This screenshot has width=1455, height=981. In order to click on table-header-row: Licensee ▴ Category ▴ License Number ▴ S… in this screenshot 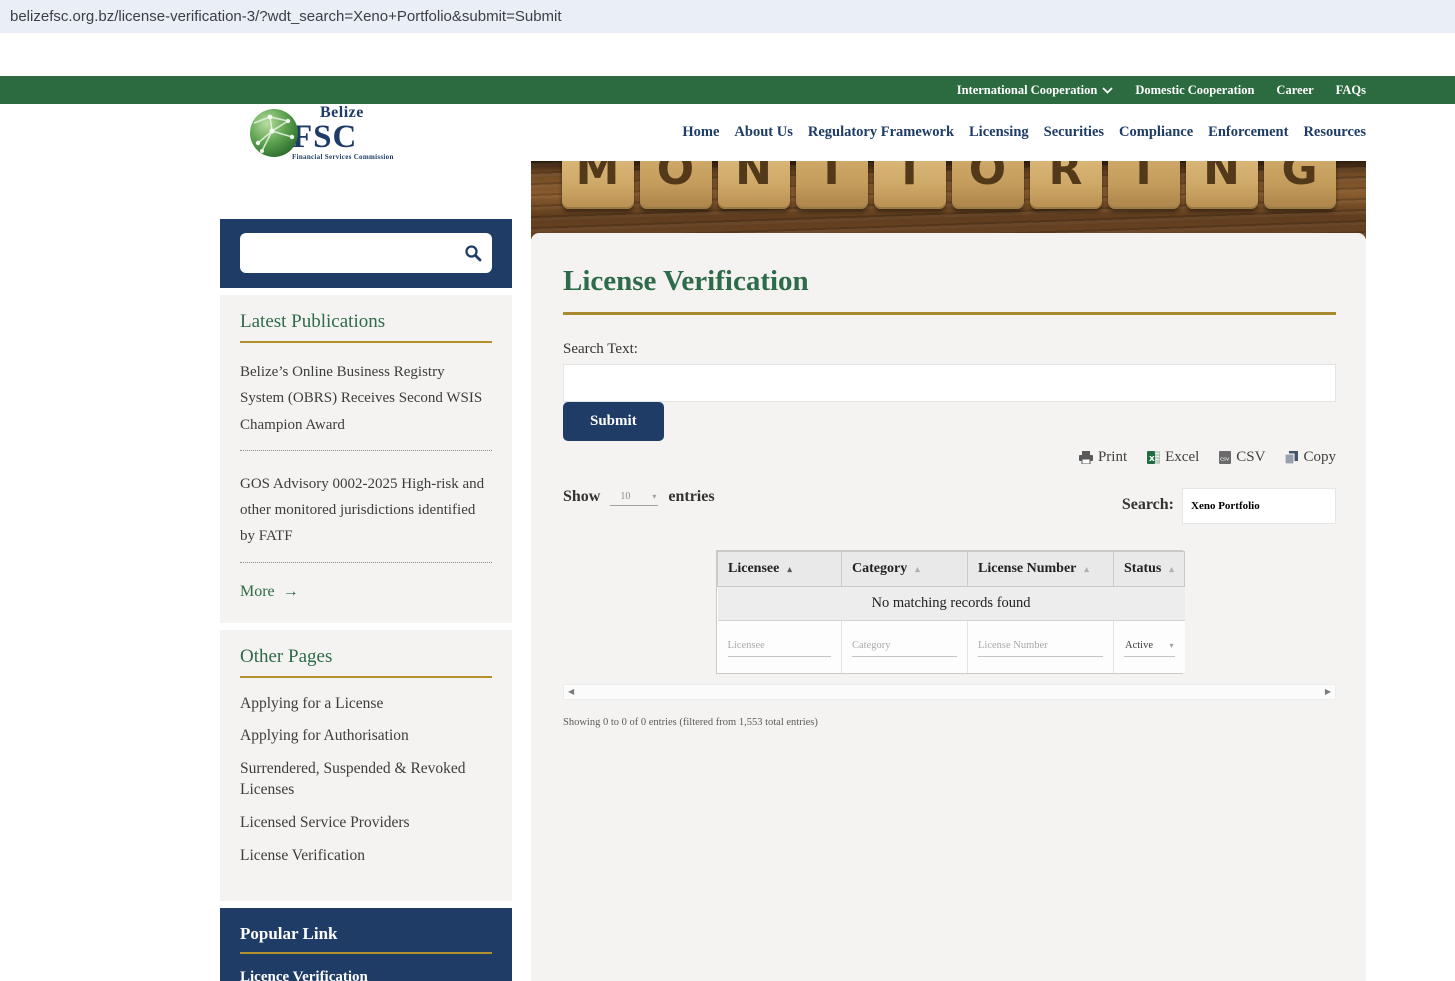, I will do `click(951, 569)`.